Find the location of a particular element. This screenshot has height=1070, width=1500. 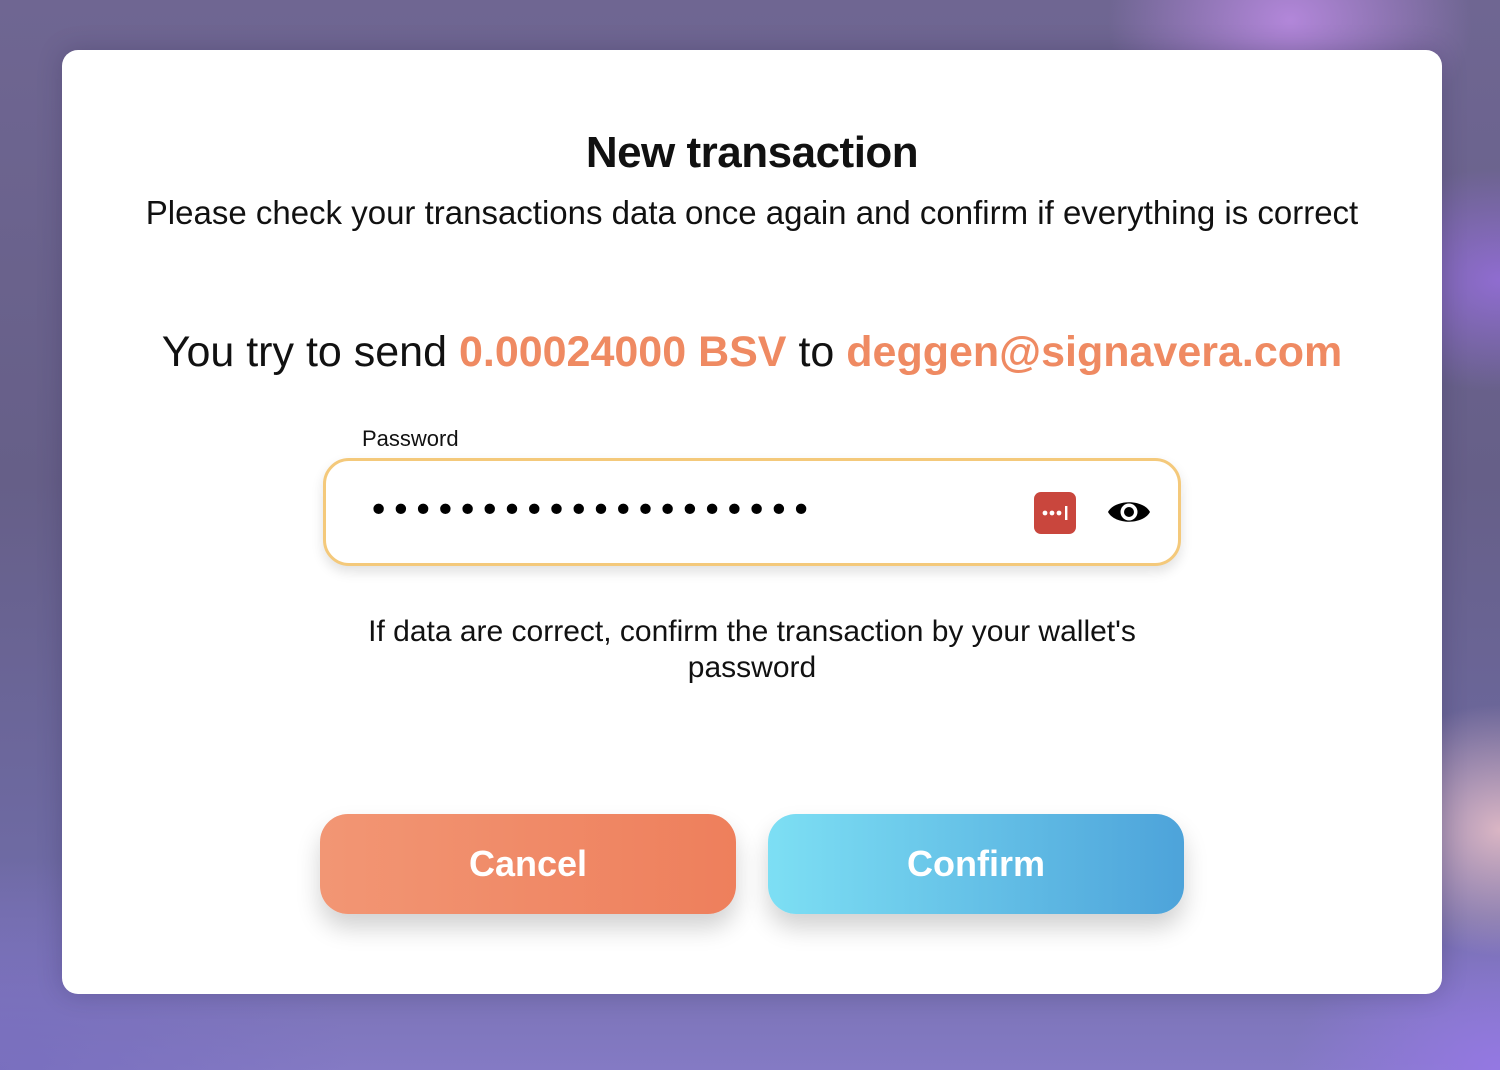

password-manager-icon is located at coordinates (1055, 513).